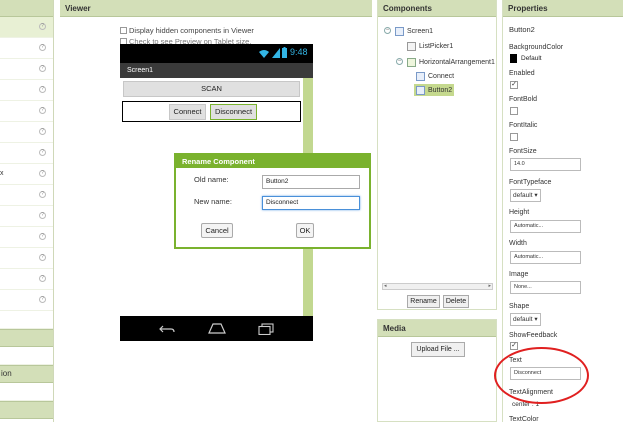 This screenshot has height=423, width=623. Describe the element at coordinates (519, 274) in the screenshot. I see `image-label: Image` at that location.